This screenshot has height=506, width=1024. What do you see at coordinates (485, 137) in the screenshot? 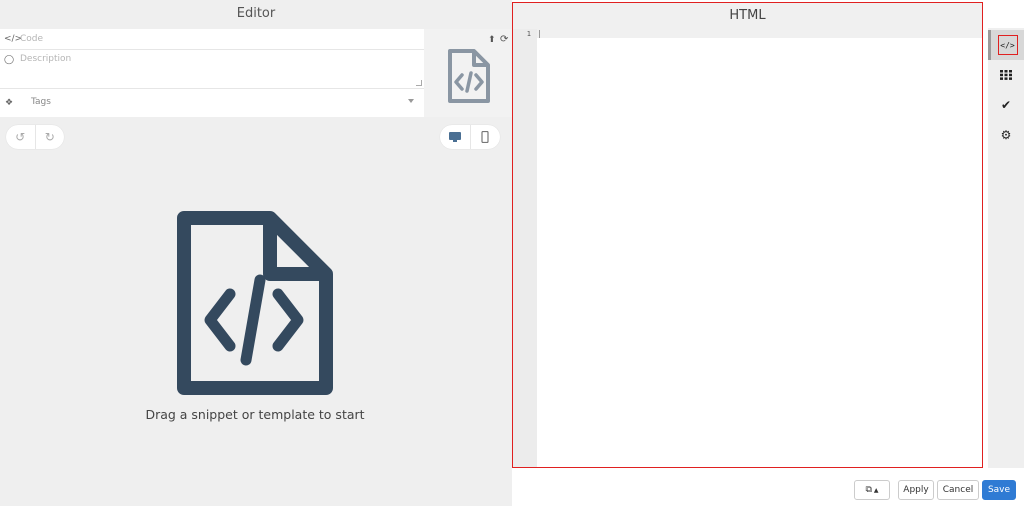
I see `mobile-icon` at bounding box center [485, 137].